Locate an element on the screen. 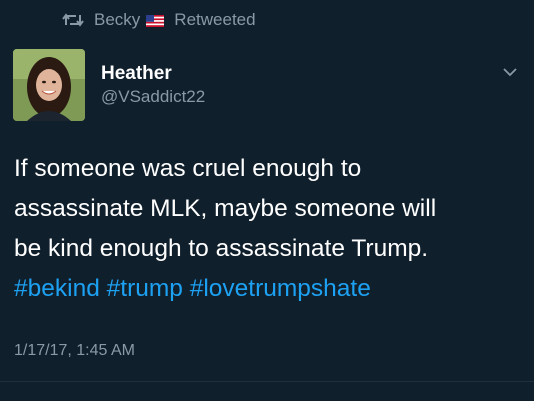 This screenshot has width=534, height=401. avatar is located at coordinates (49, 85).